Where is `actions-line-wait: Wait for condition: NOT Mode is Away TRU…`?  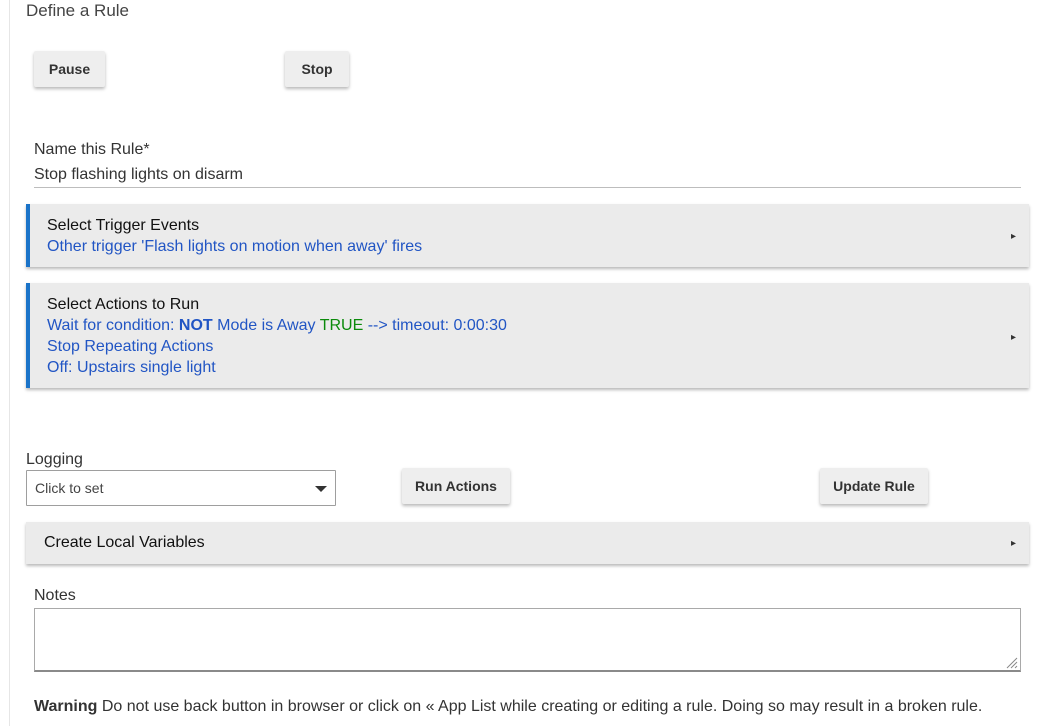
actions-line-wait: Wait for condition: NOT Mode is Away TRU… is located at coordinates (538, 325).